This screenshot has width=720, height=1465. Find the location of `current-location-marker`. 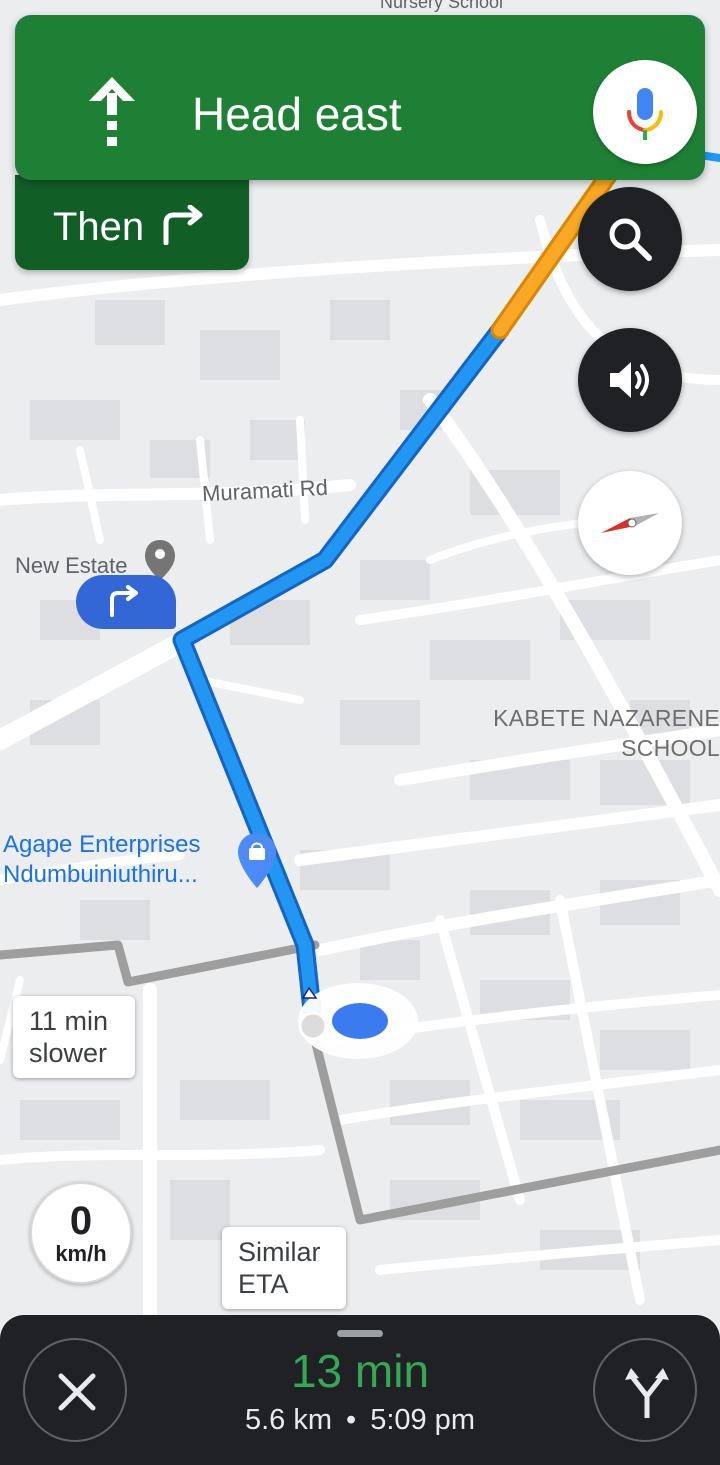

current-location-marker is located at coordinates (358, 1021).